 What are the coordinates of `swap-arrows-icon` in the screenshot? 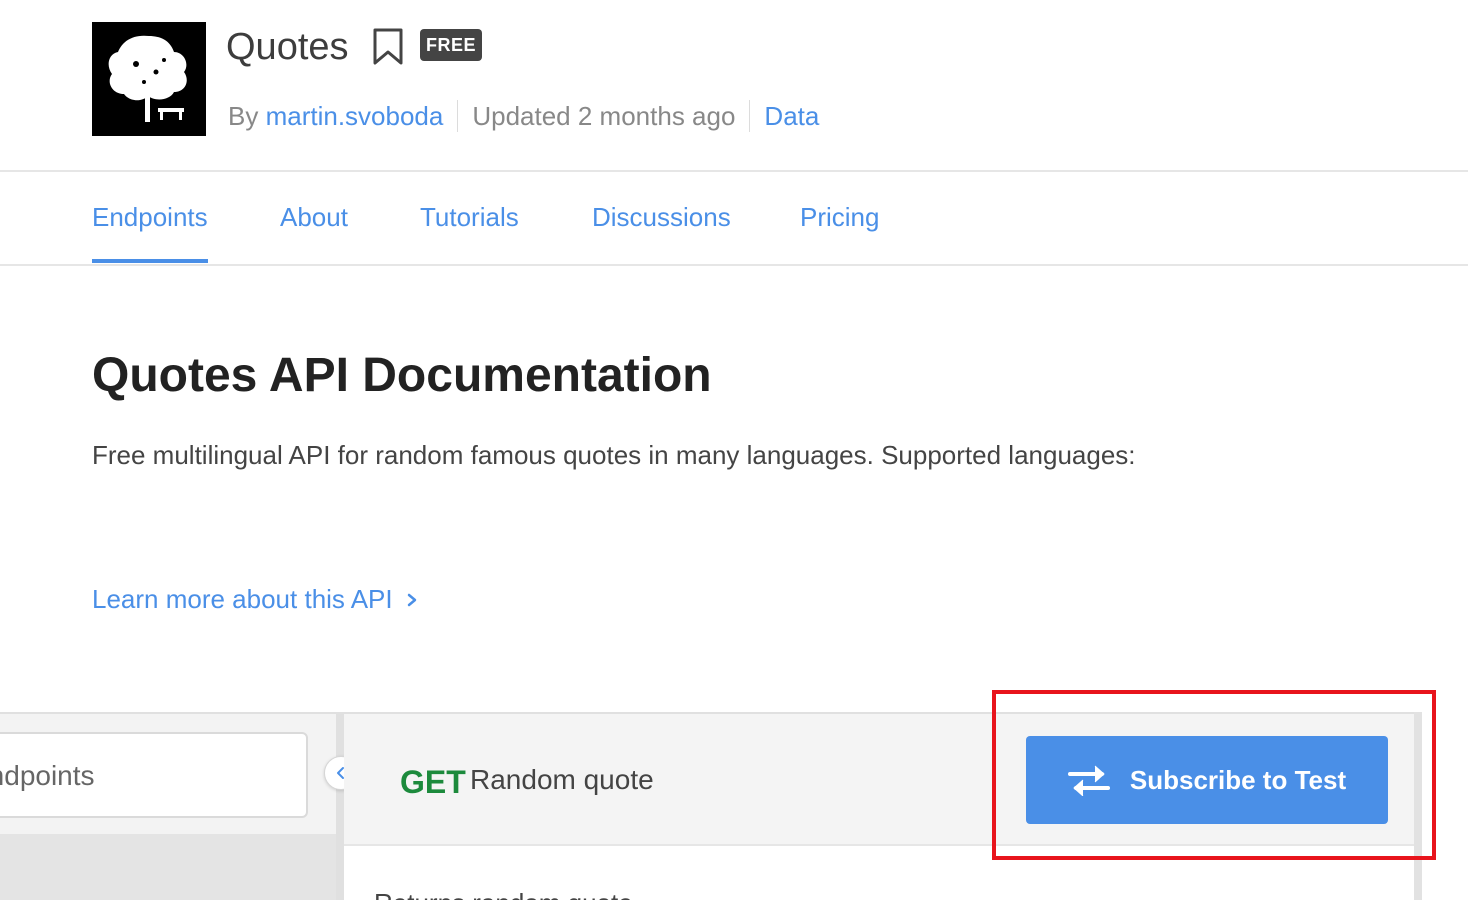 It's located at (1088, 780).